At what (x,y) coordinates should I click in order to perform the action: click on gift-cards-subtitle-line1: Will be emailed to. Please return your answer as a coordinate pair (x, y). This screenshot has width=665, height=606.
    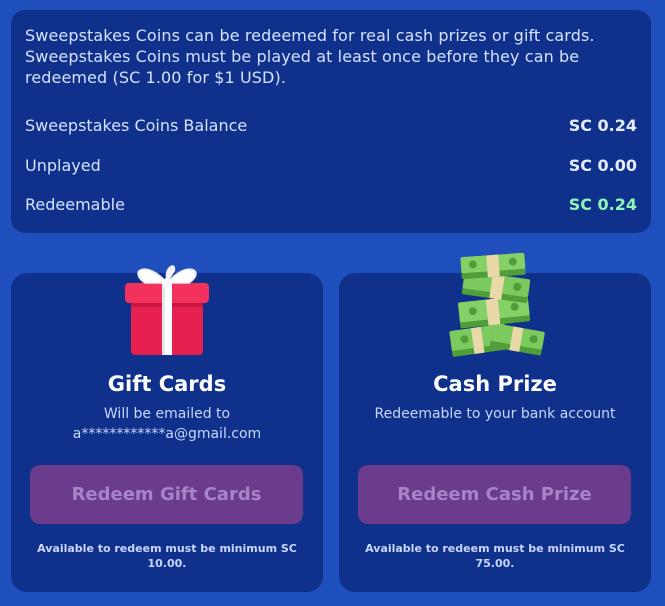
    Looking at the image, I should click on (167, 414).